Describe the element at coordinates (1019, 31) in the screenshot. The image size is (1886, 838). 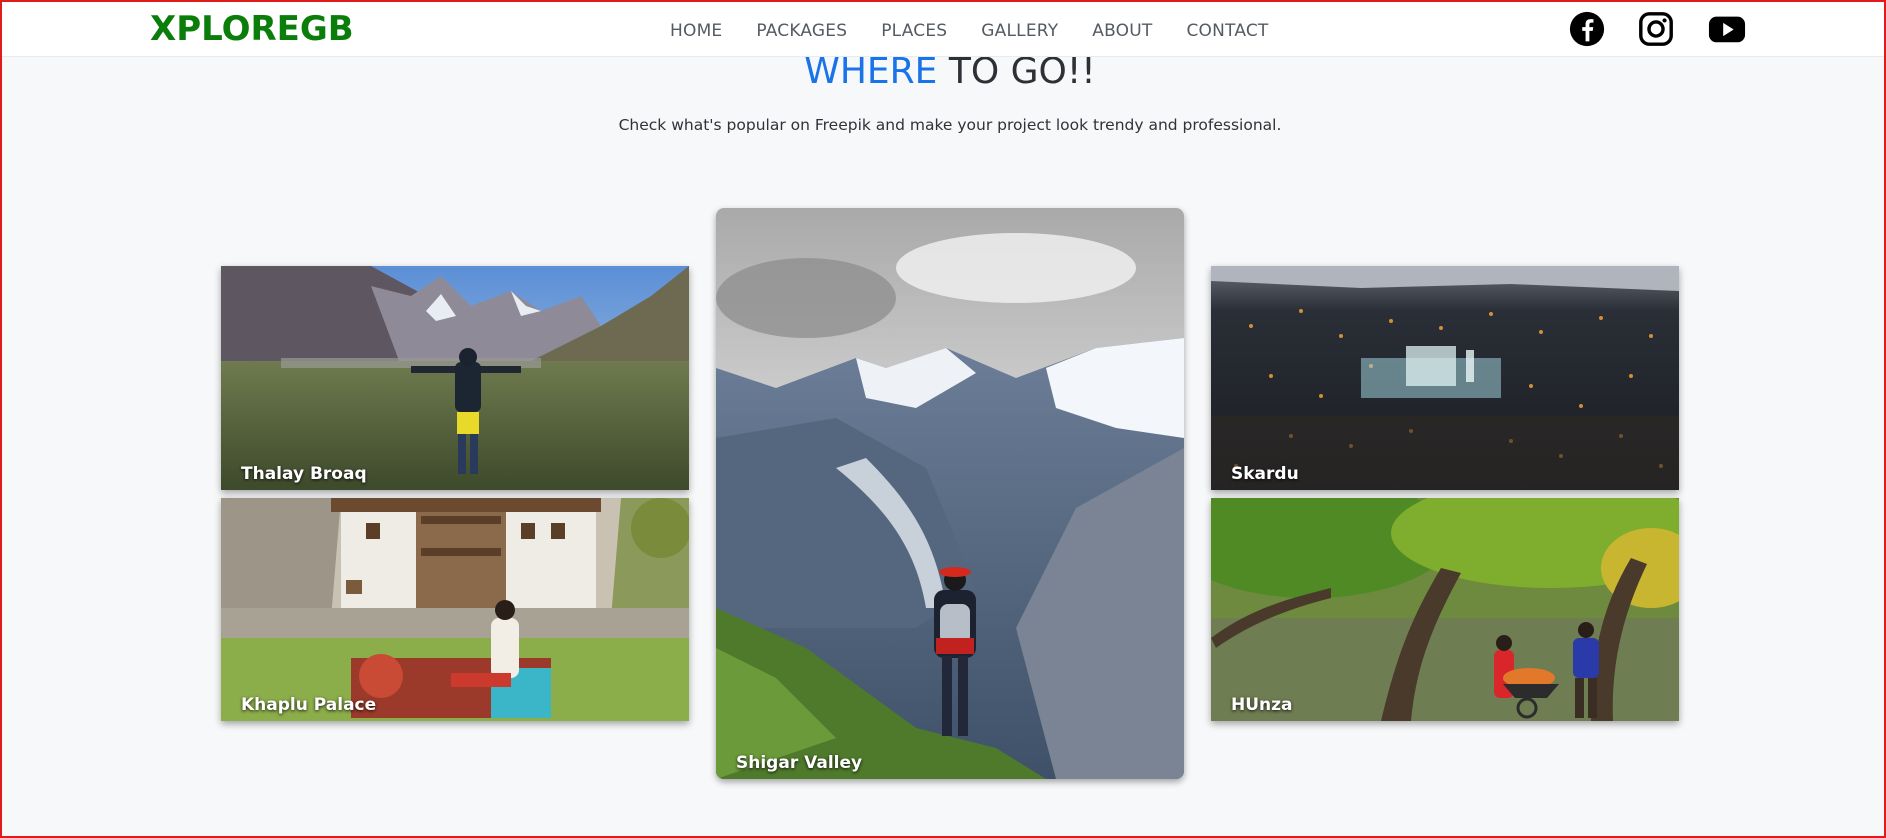
I see `nav-link-gallery: GALLERY` at that location.